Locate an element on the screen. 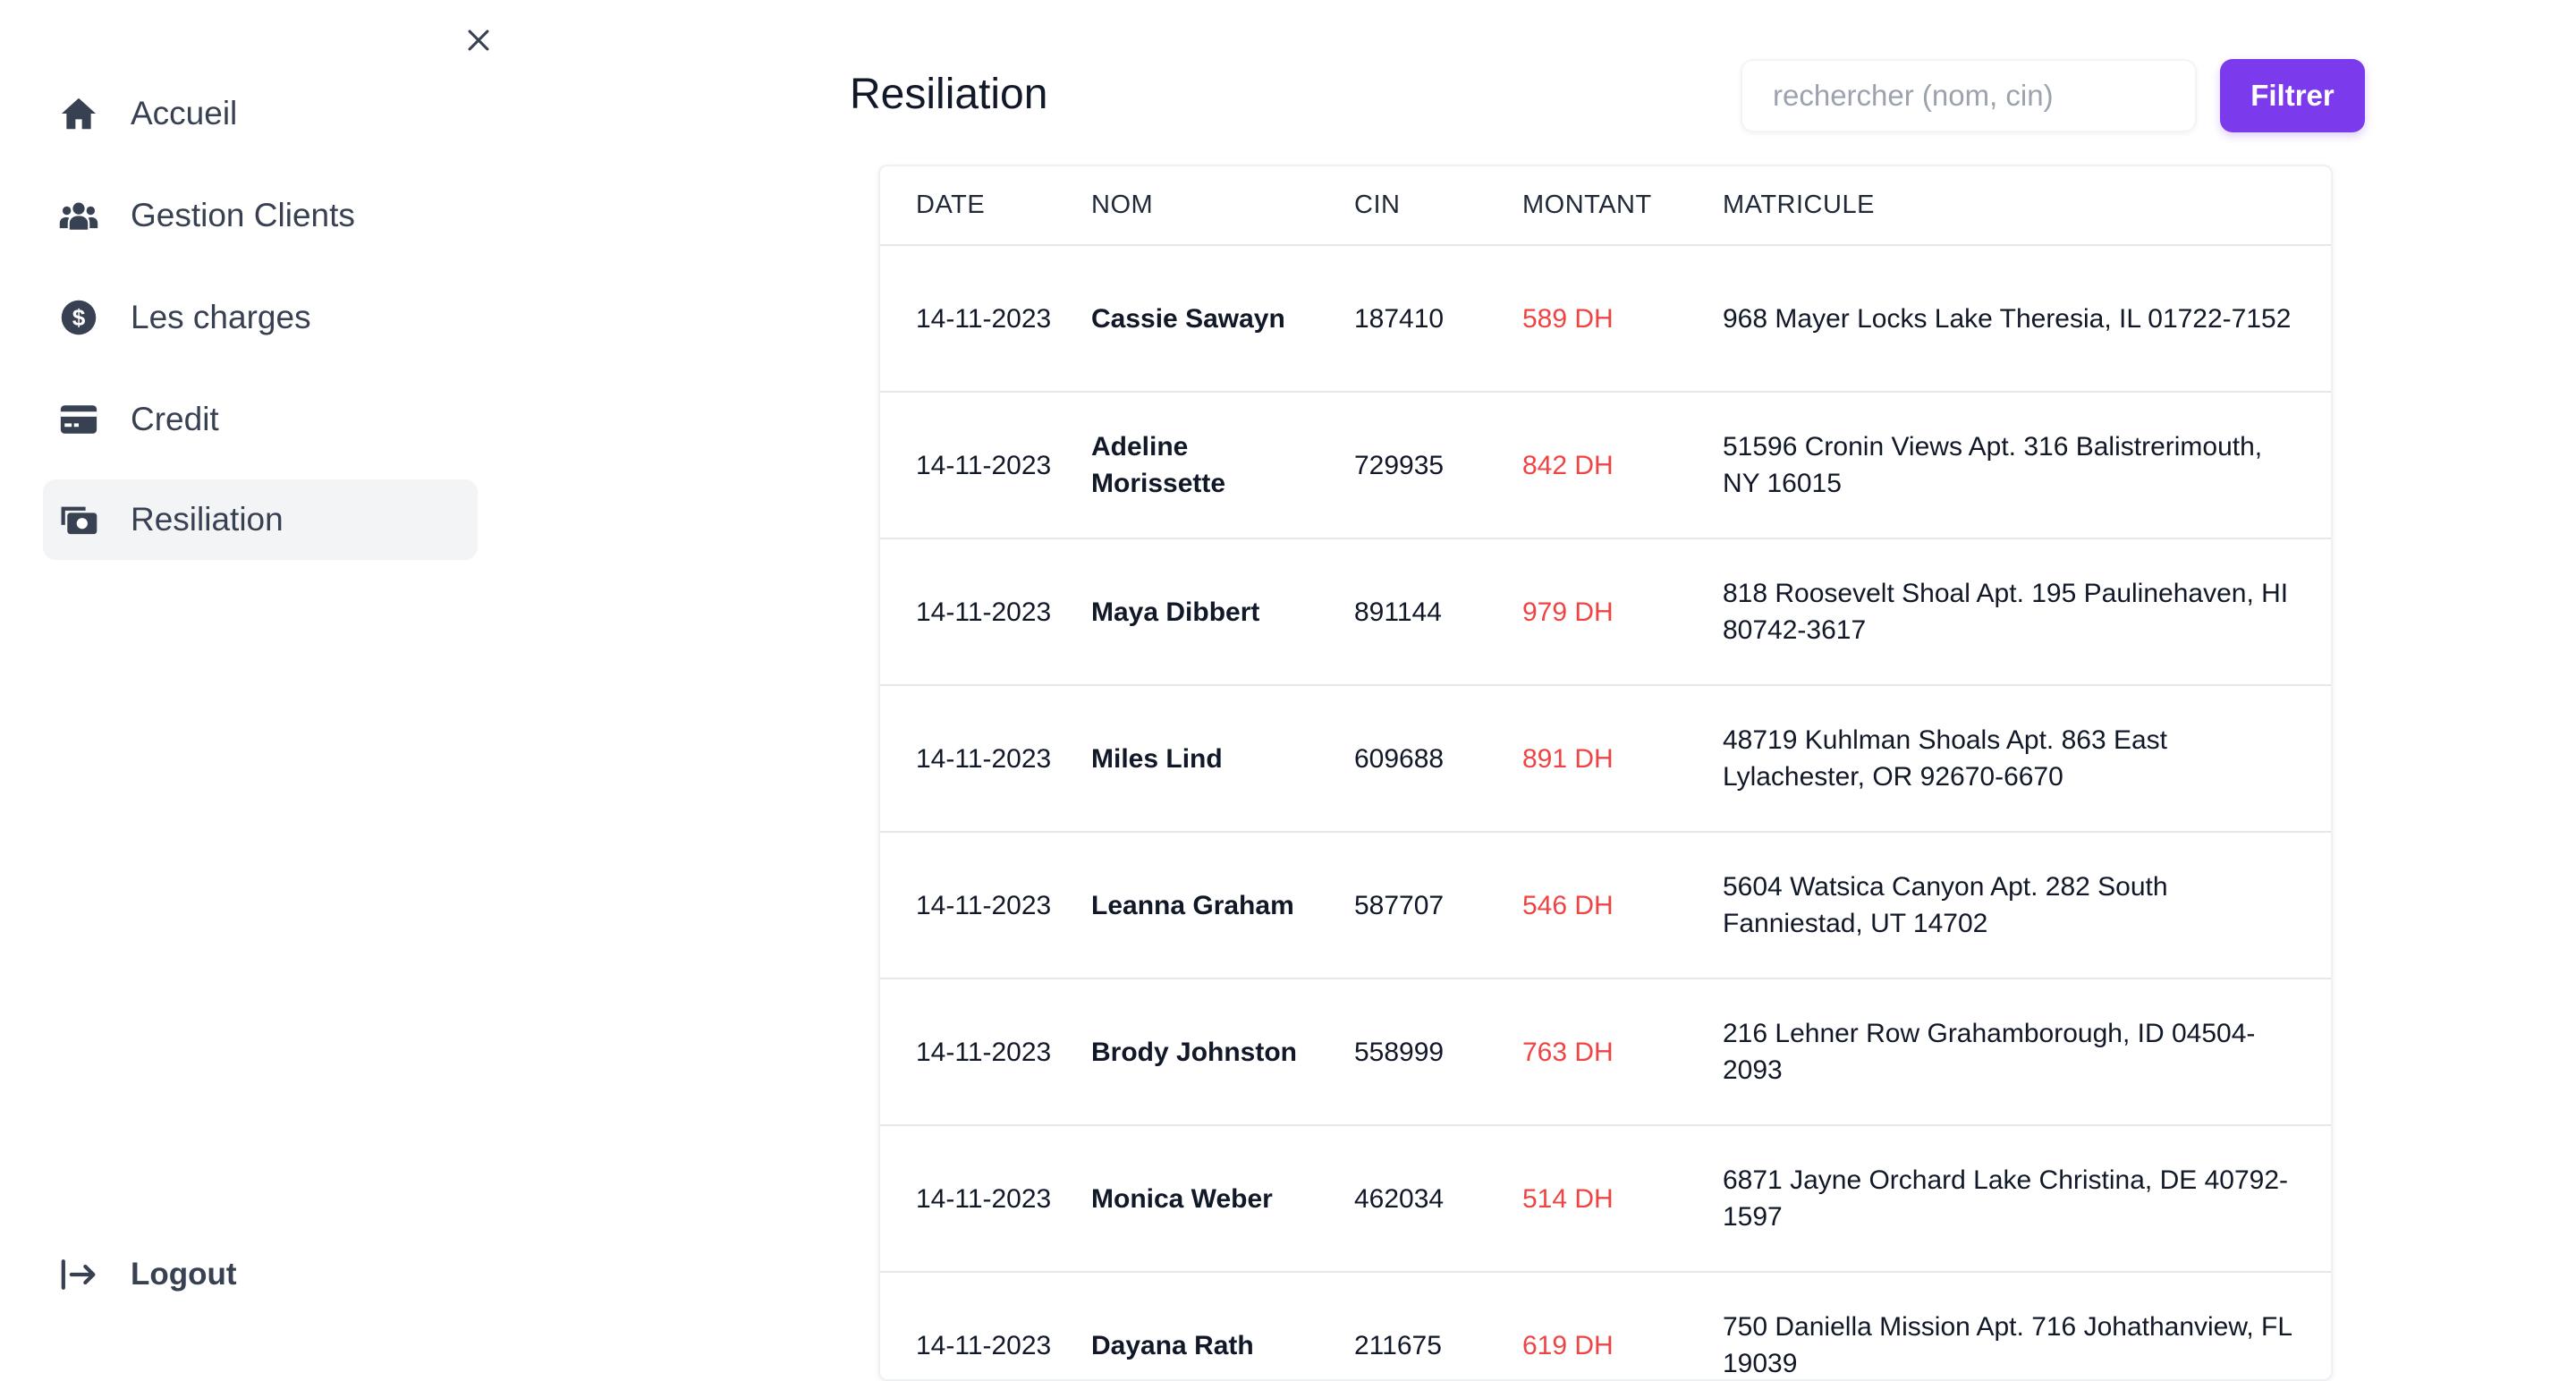 This screenshot has height=1381, width=2576. column-header-nom: NOM is located at coordinates (1222, 206).